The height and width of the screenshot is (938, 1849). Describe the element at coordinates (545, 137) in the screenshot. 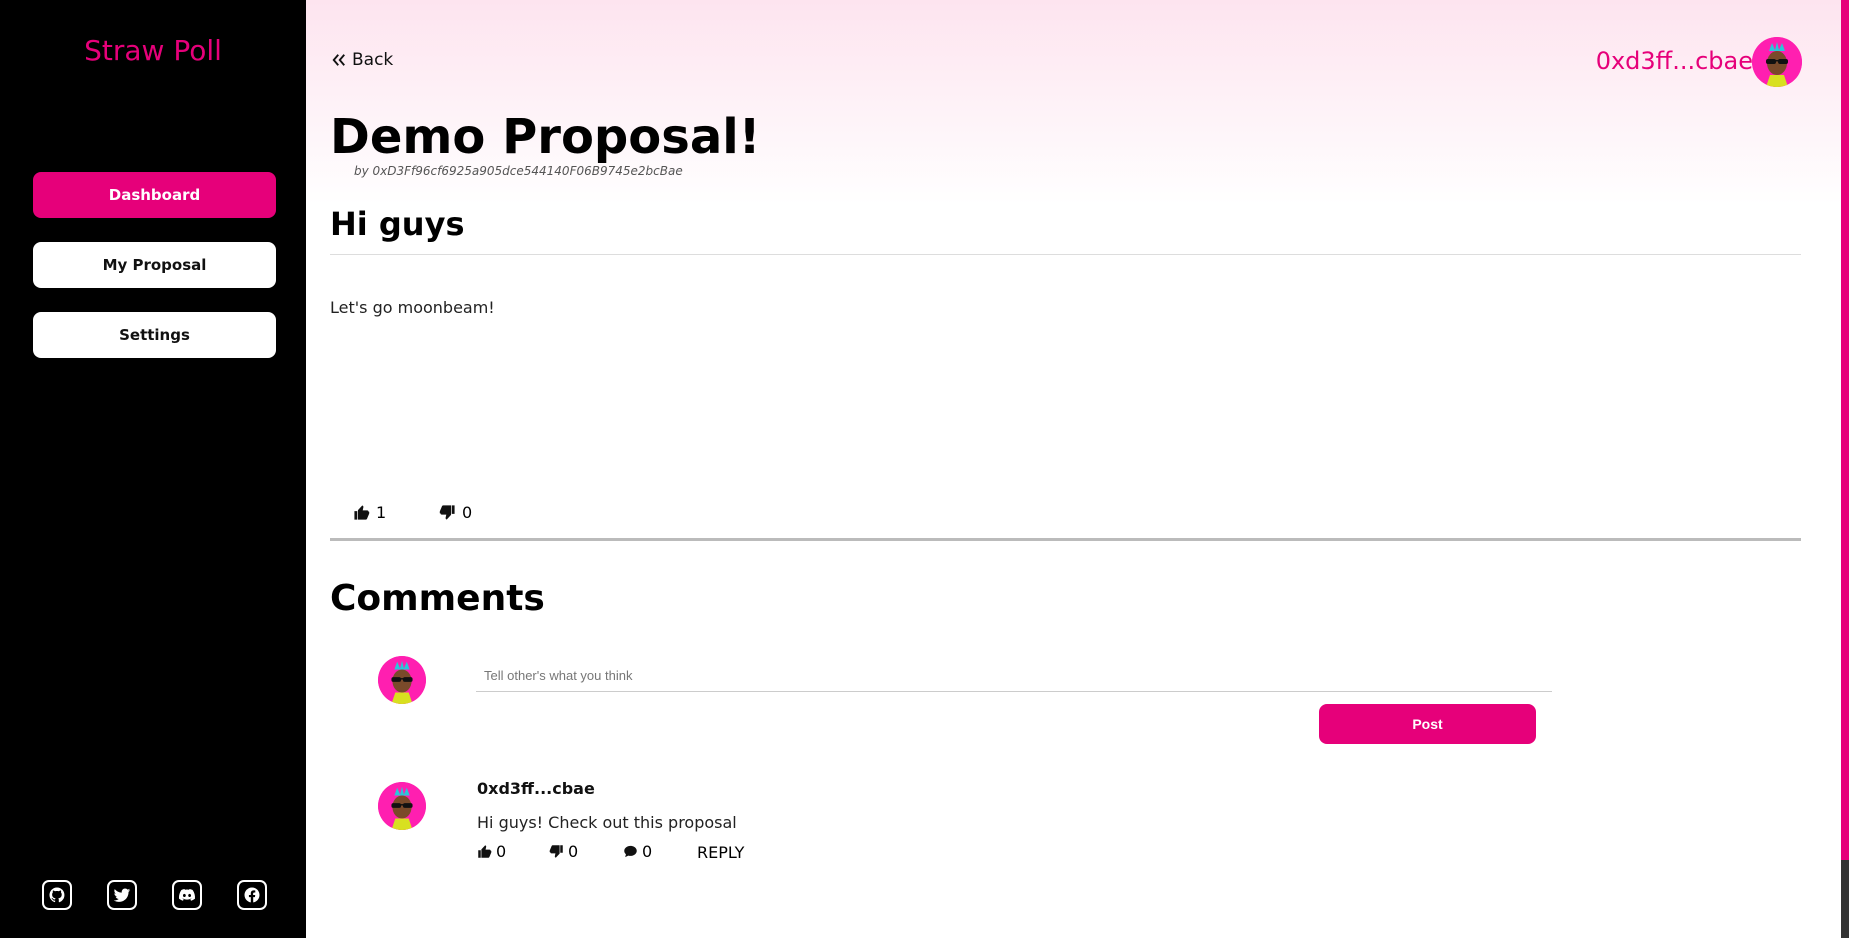

I see `proposal-title: Demo Proposal!` at that location.